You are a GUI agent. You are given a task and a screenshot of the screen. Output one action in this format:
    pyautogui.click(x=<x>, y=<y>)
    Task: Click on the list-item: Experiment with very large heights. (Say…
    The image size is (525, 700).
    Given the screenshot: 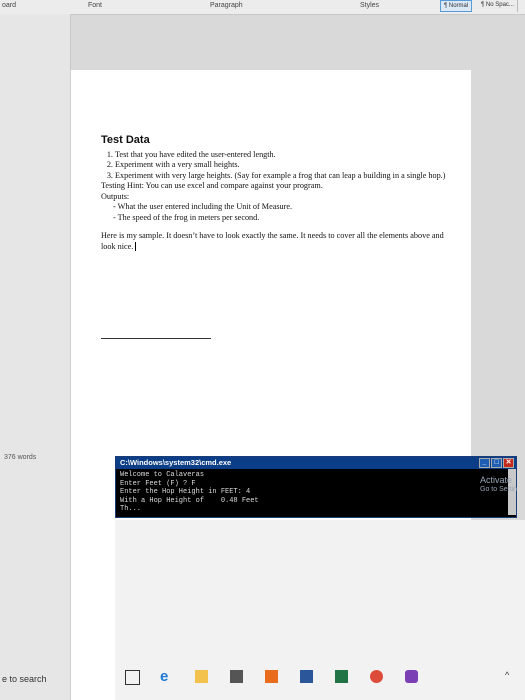 What is the action you would take?
    pyautogui.click(x=280, y=176)
    